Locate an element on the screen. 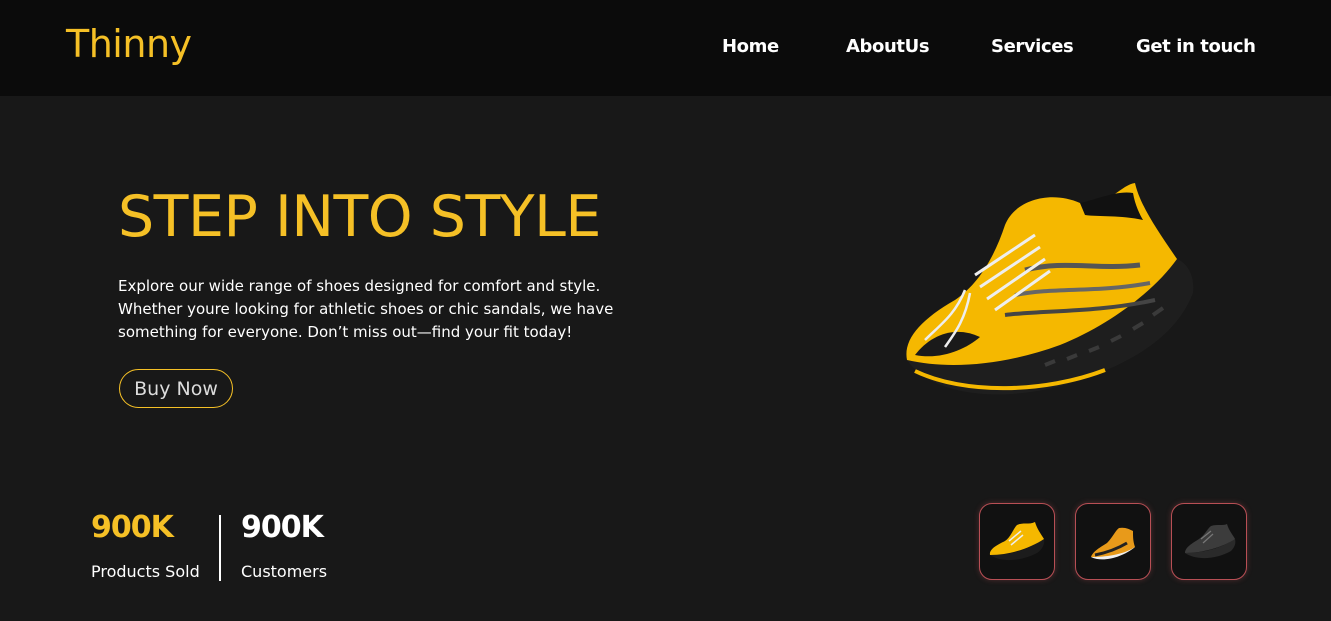  nav-services-link: Services is located at coordinates (1032, 46).